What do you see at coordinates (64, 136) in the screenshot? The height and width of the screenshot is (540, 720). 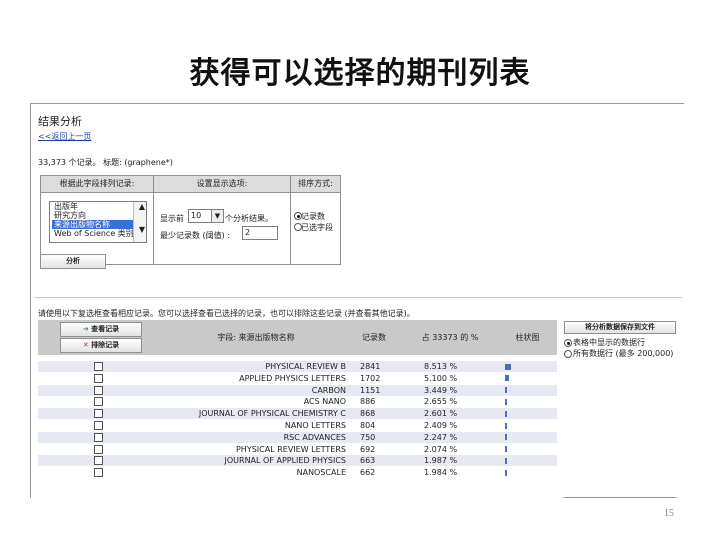 I see `back-link: <<返回上一页` at bounding box center [64, 136].